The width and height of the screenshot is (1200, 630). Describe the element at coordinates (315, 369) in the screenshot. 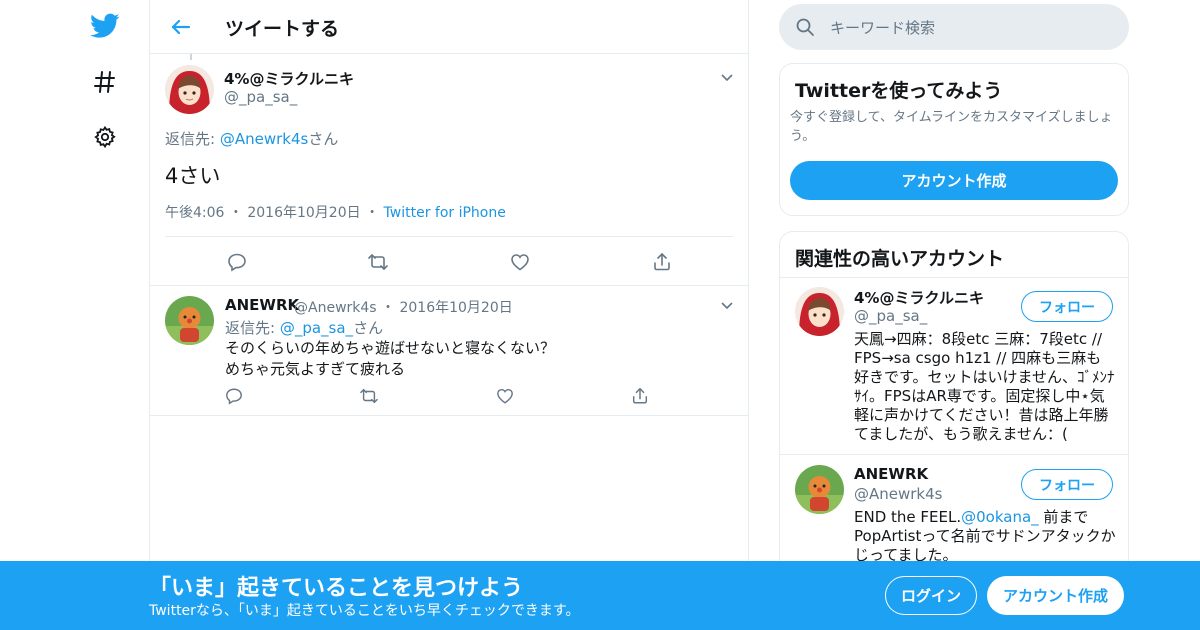

I see `tweet-text-line: めちゃ元気よすぎて疲れる` at that location.